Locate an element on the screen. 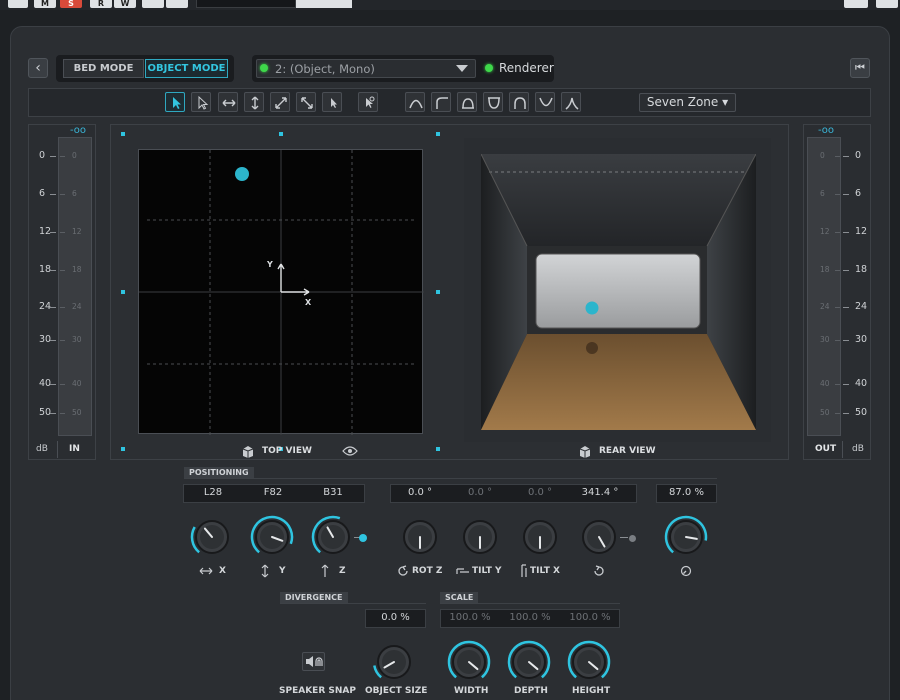 Image resolution: width=900 pixels, height=700 pixels. gauge-icon is located at coordinates (686, 571).